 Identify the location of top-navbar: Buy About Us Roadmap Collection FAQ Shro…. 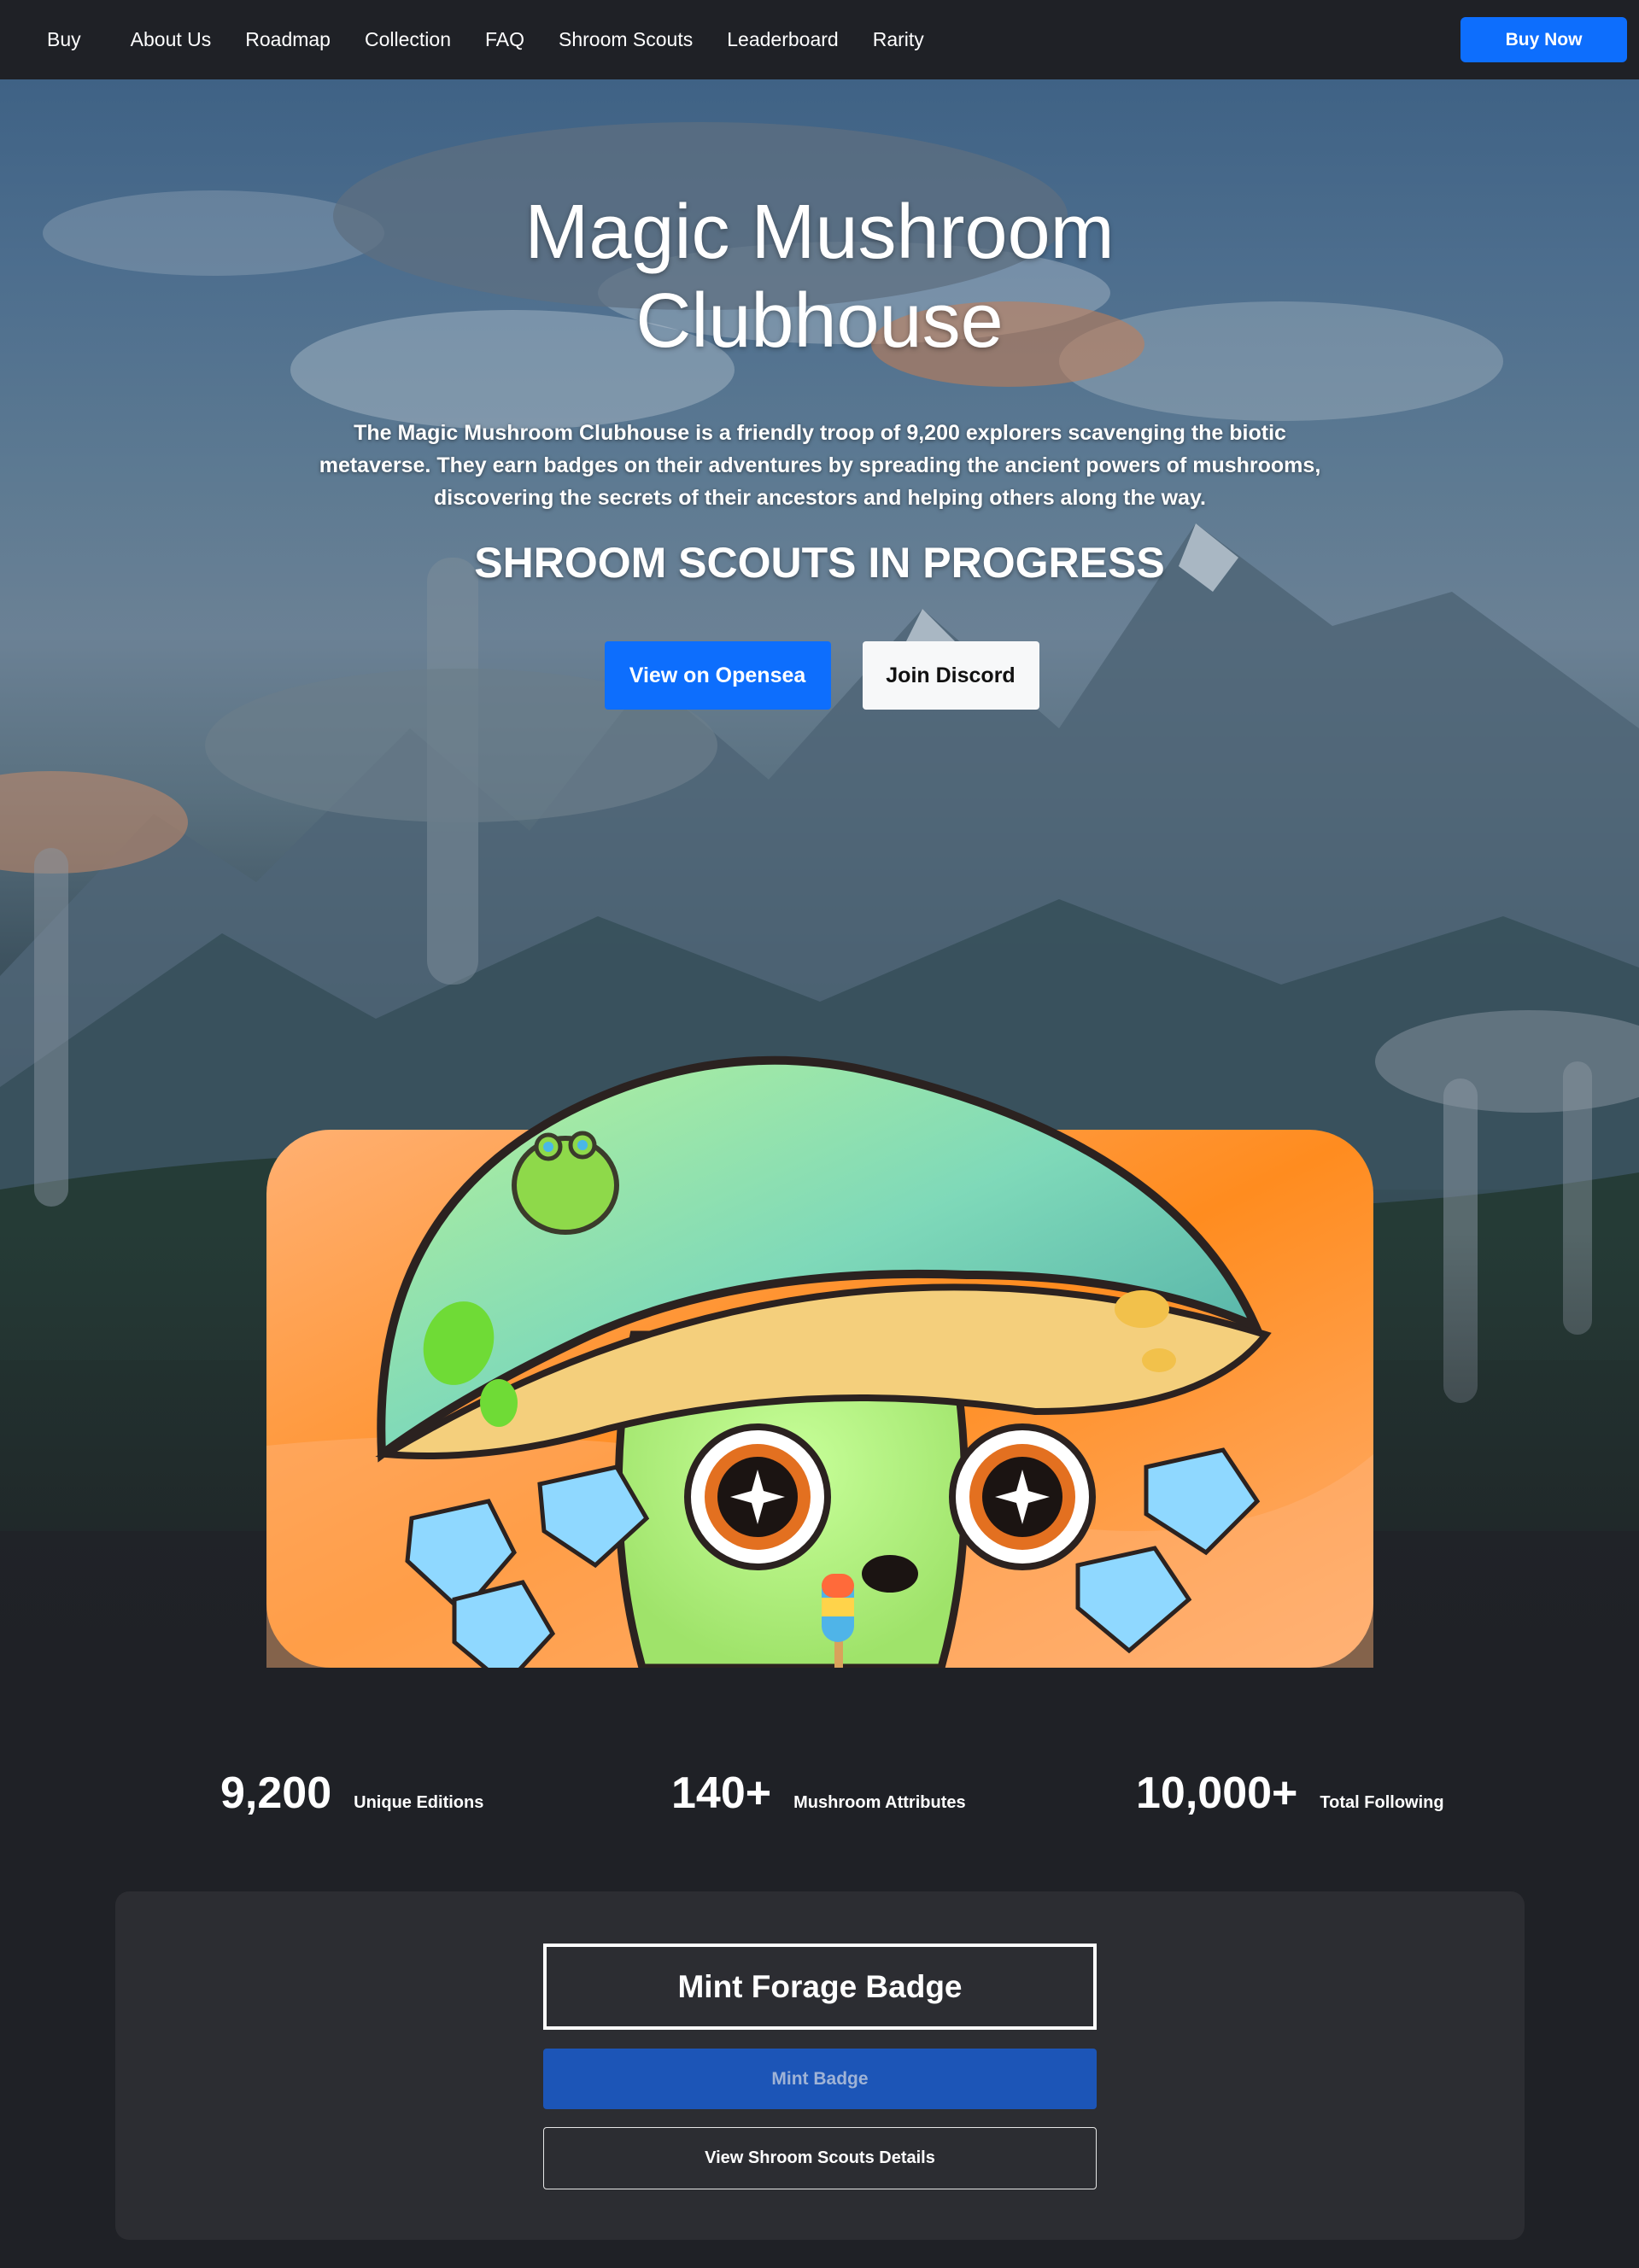
(819, 39).